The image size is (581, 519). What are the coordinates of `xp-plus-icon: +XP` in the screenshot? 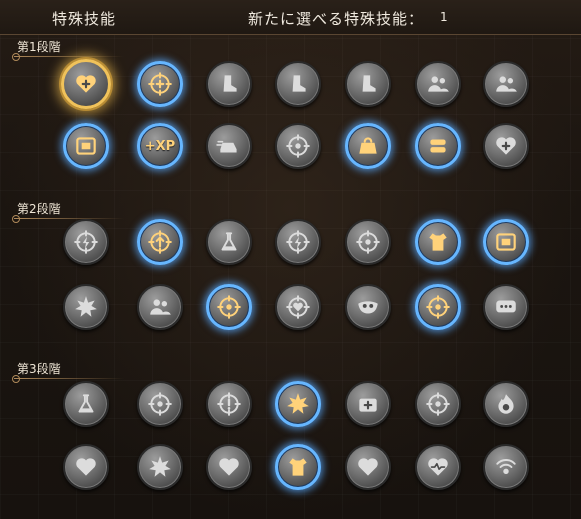 It's located at (160, 146).